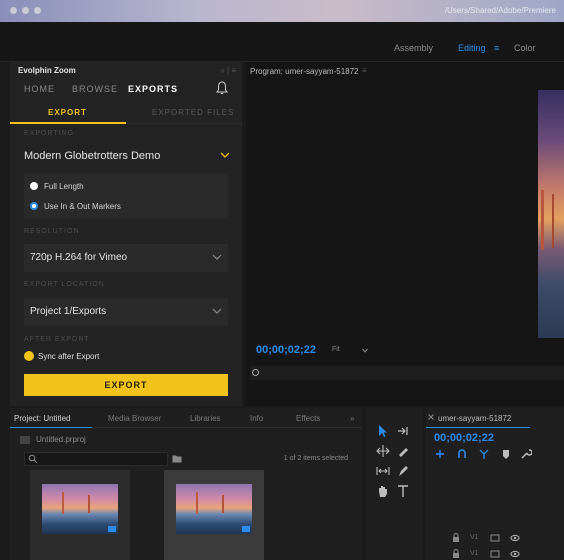  What do you see at coordinates (496, 48) in the screenshot?
I see `workspace-menu-icon: ≡` at bounding box center [496, 48].